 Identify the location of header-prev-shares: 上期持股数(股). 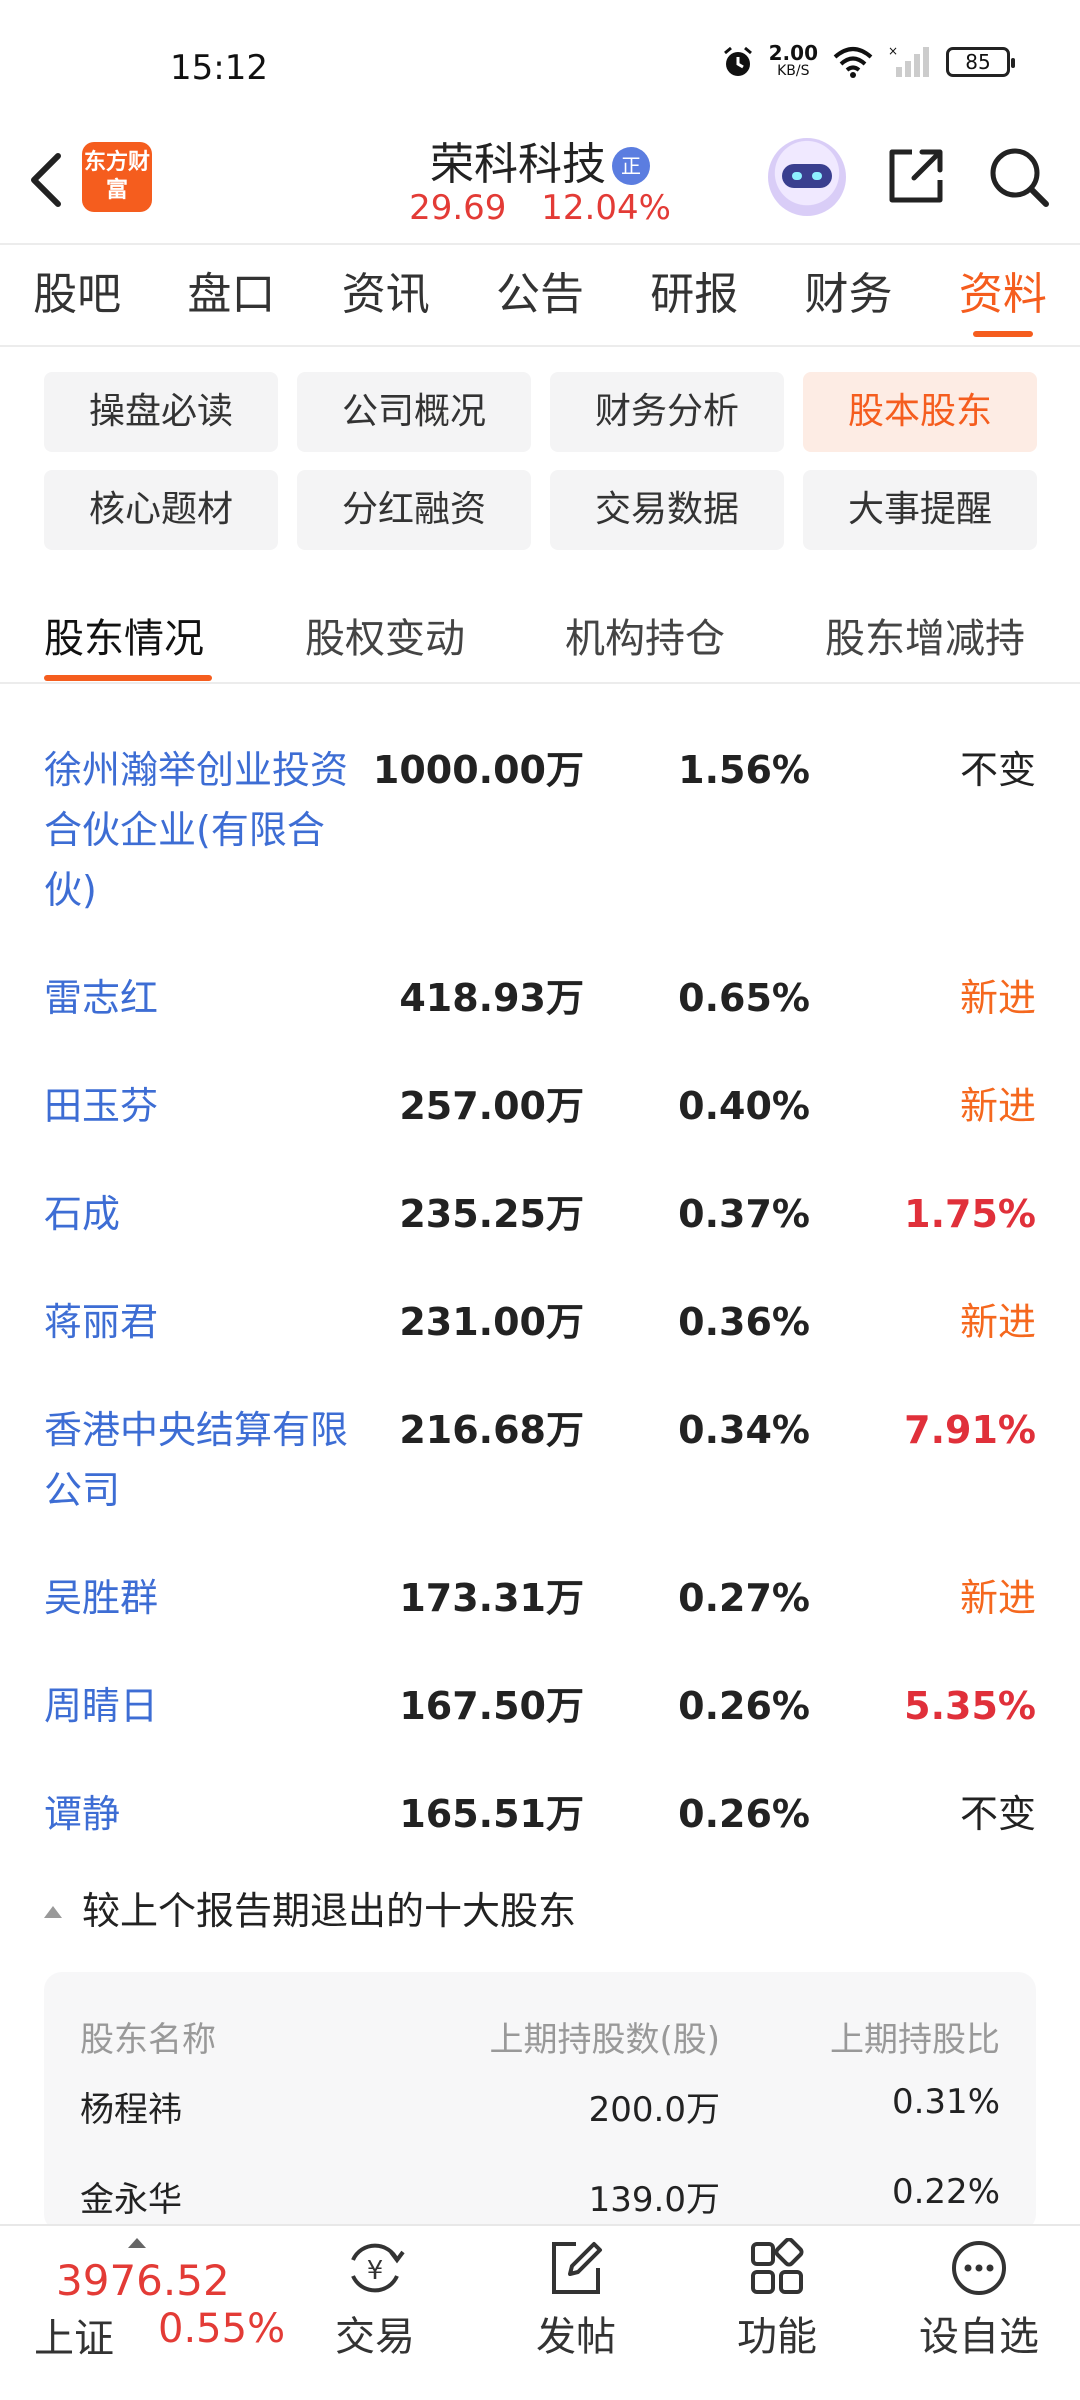
(604, 2040).